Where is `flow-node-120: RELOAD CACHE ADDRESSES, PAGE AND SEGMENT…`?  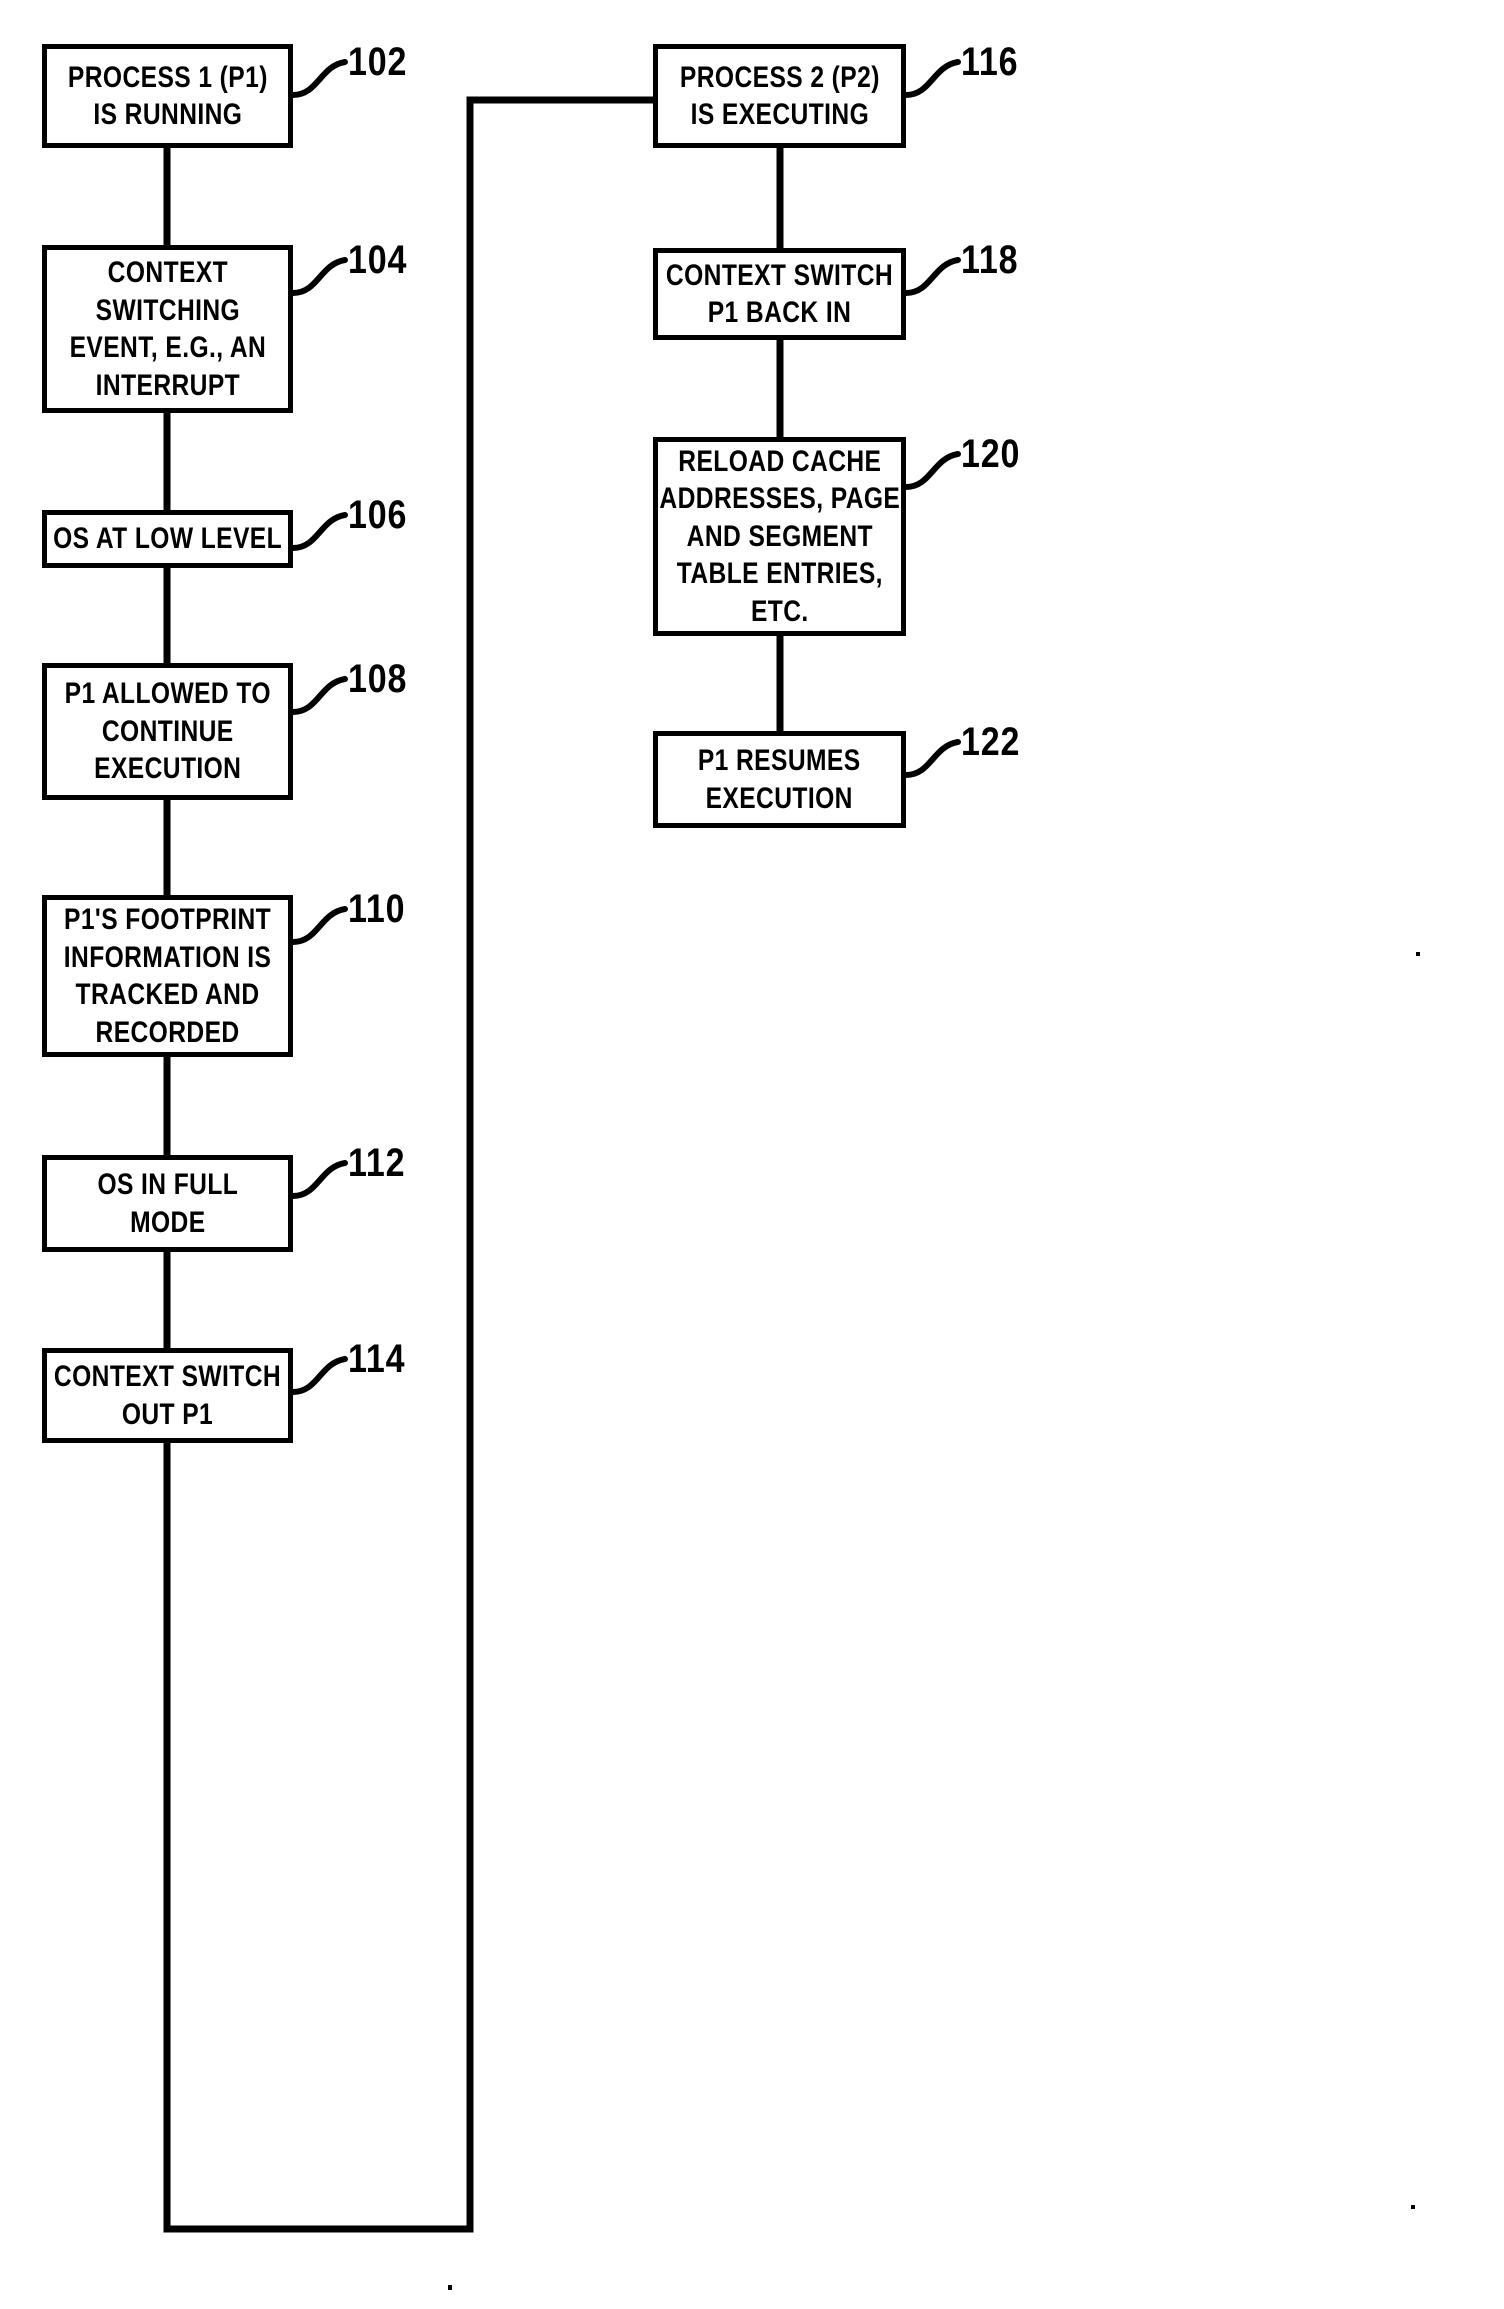 flow-node-120: RELOAD CACHE ADDRESSES, PAGE AND SEGMENT… is located at coordinates (779, 536).